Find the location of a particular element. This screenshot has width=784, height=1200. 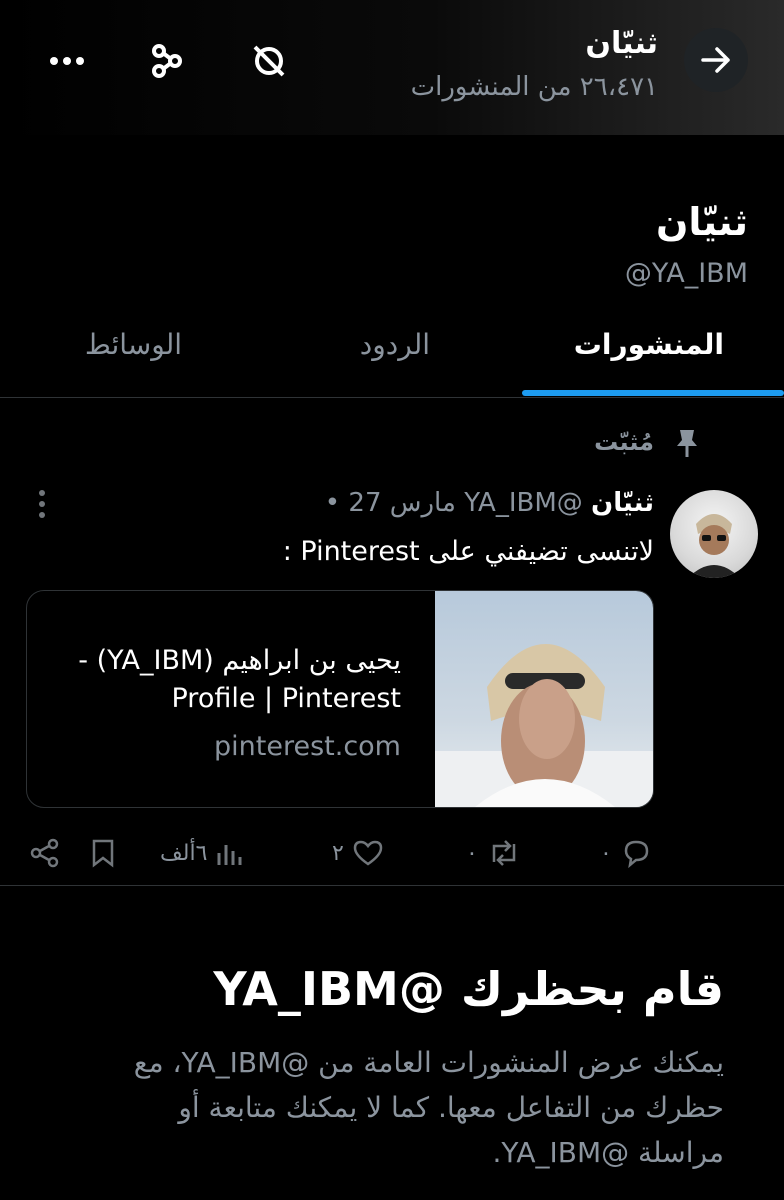

link-card-domain: pinterest.com is located at coordinates (307, 746).